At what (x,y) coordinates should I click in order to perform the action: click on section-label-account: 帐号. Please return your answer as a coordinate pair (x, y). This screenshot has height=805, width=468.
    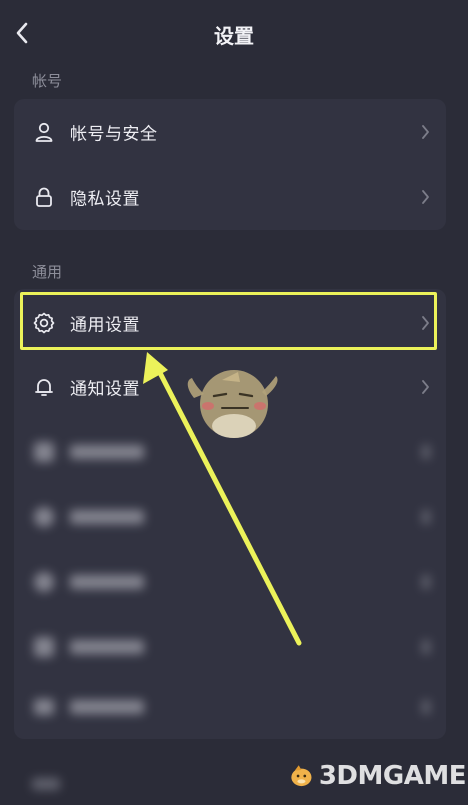
    Looking at the image, I should click on (47, 81).